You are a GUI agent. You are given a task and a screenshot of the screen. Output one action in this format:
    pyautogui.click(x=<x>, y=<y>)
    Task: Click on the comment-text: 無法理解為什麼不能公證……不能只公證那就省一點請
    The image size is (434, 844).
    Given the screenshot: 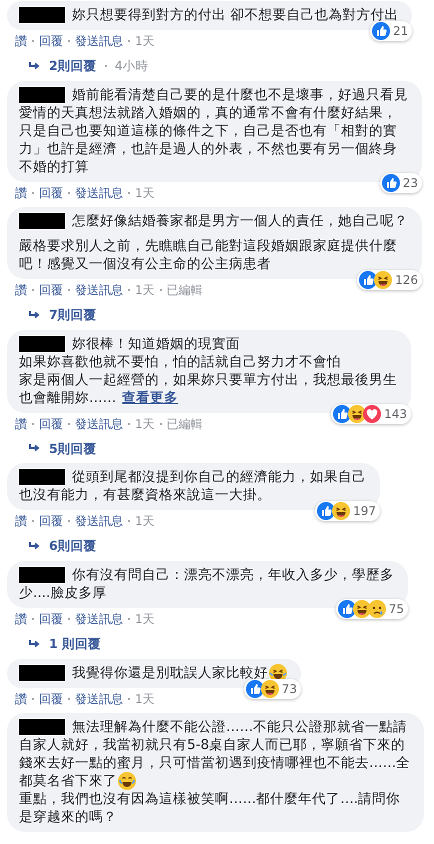 What is the action you would take?
    pyautogui.click(x=240, y=727)
    